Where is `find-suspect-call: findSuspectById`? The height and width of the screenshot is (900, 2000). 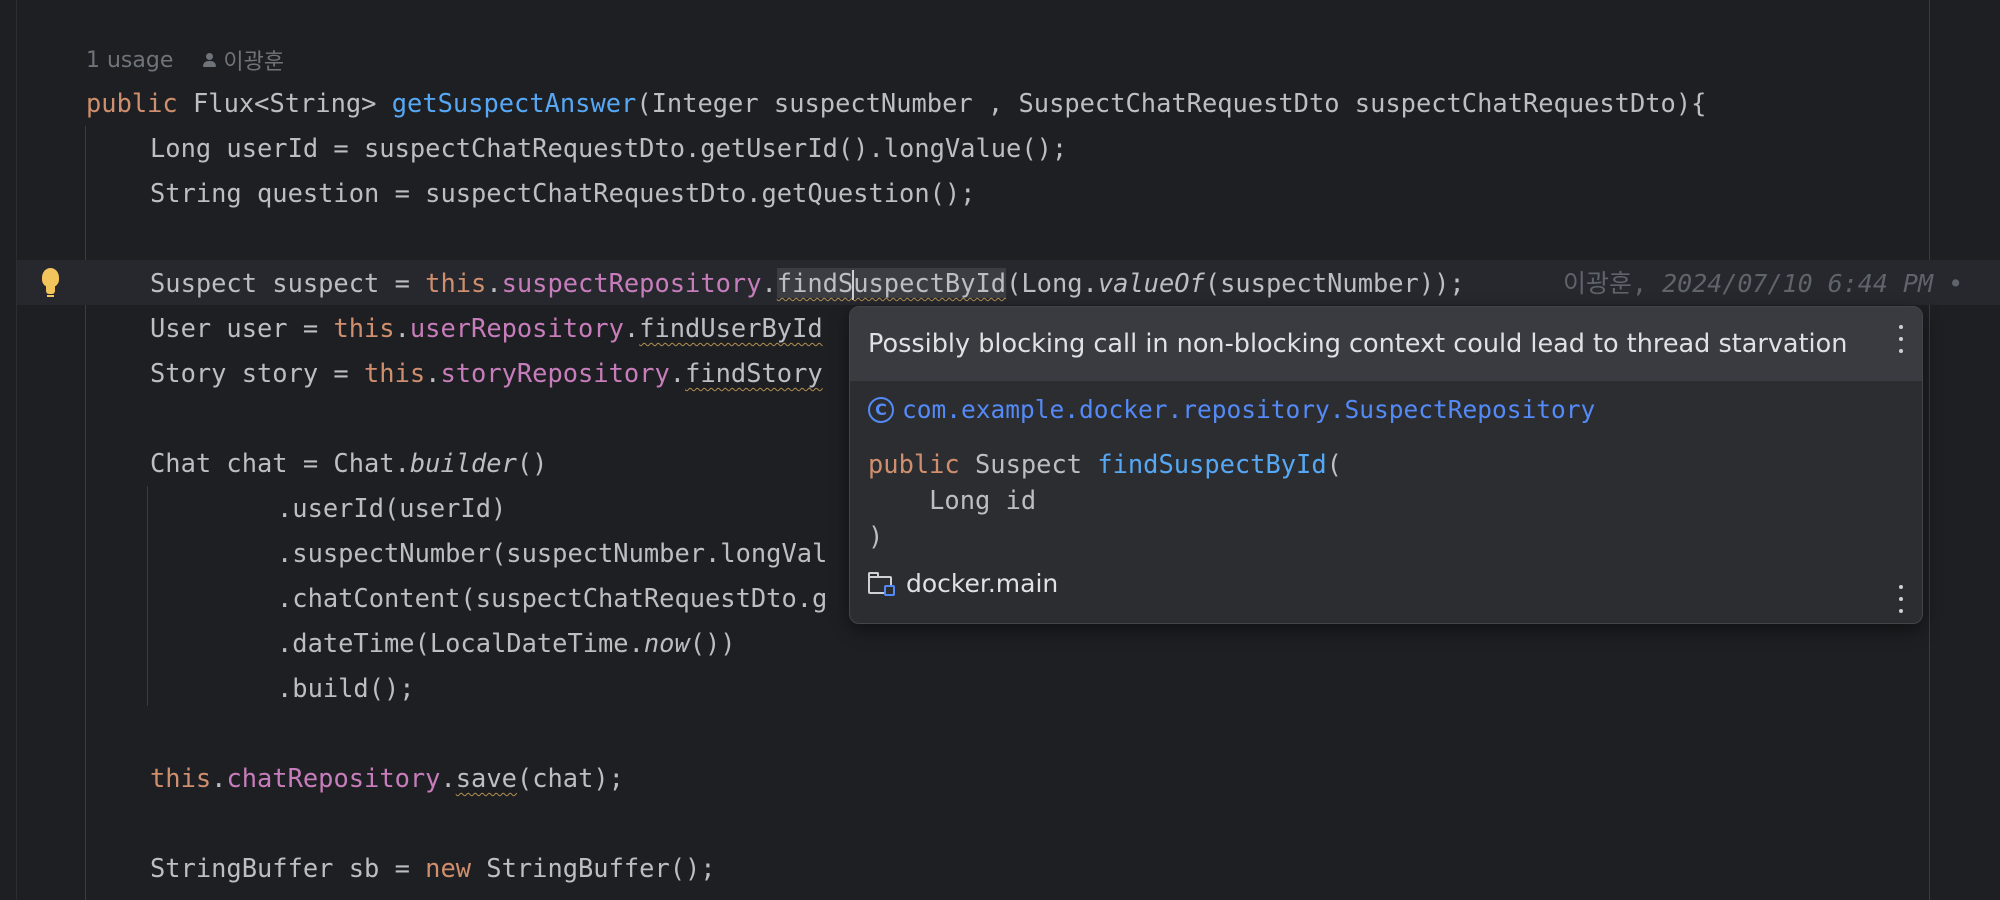 find-suspect-call: findSuspectById is located at coordinates (891, 284).